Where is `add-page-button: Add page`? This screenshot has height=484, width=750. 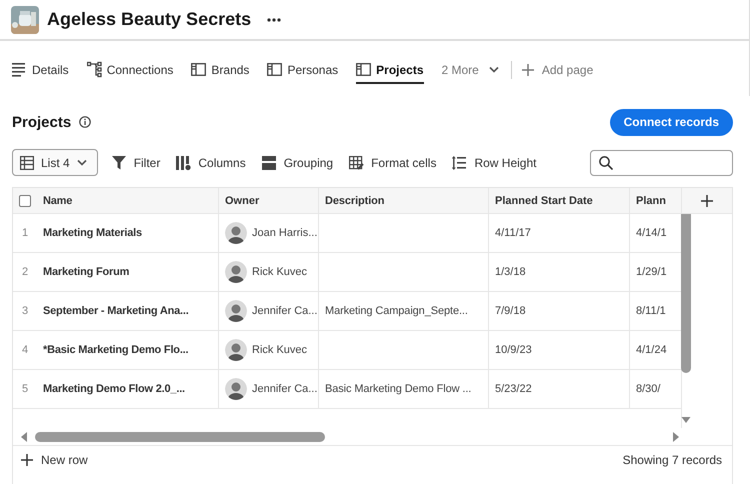 add-page-button: Add page is located at coordinates (558, 69).